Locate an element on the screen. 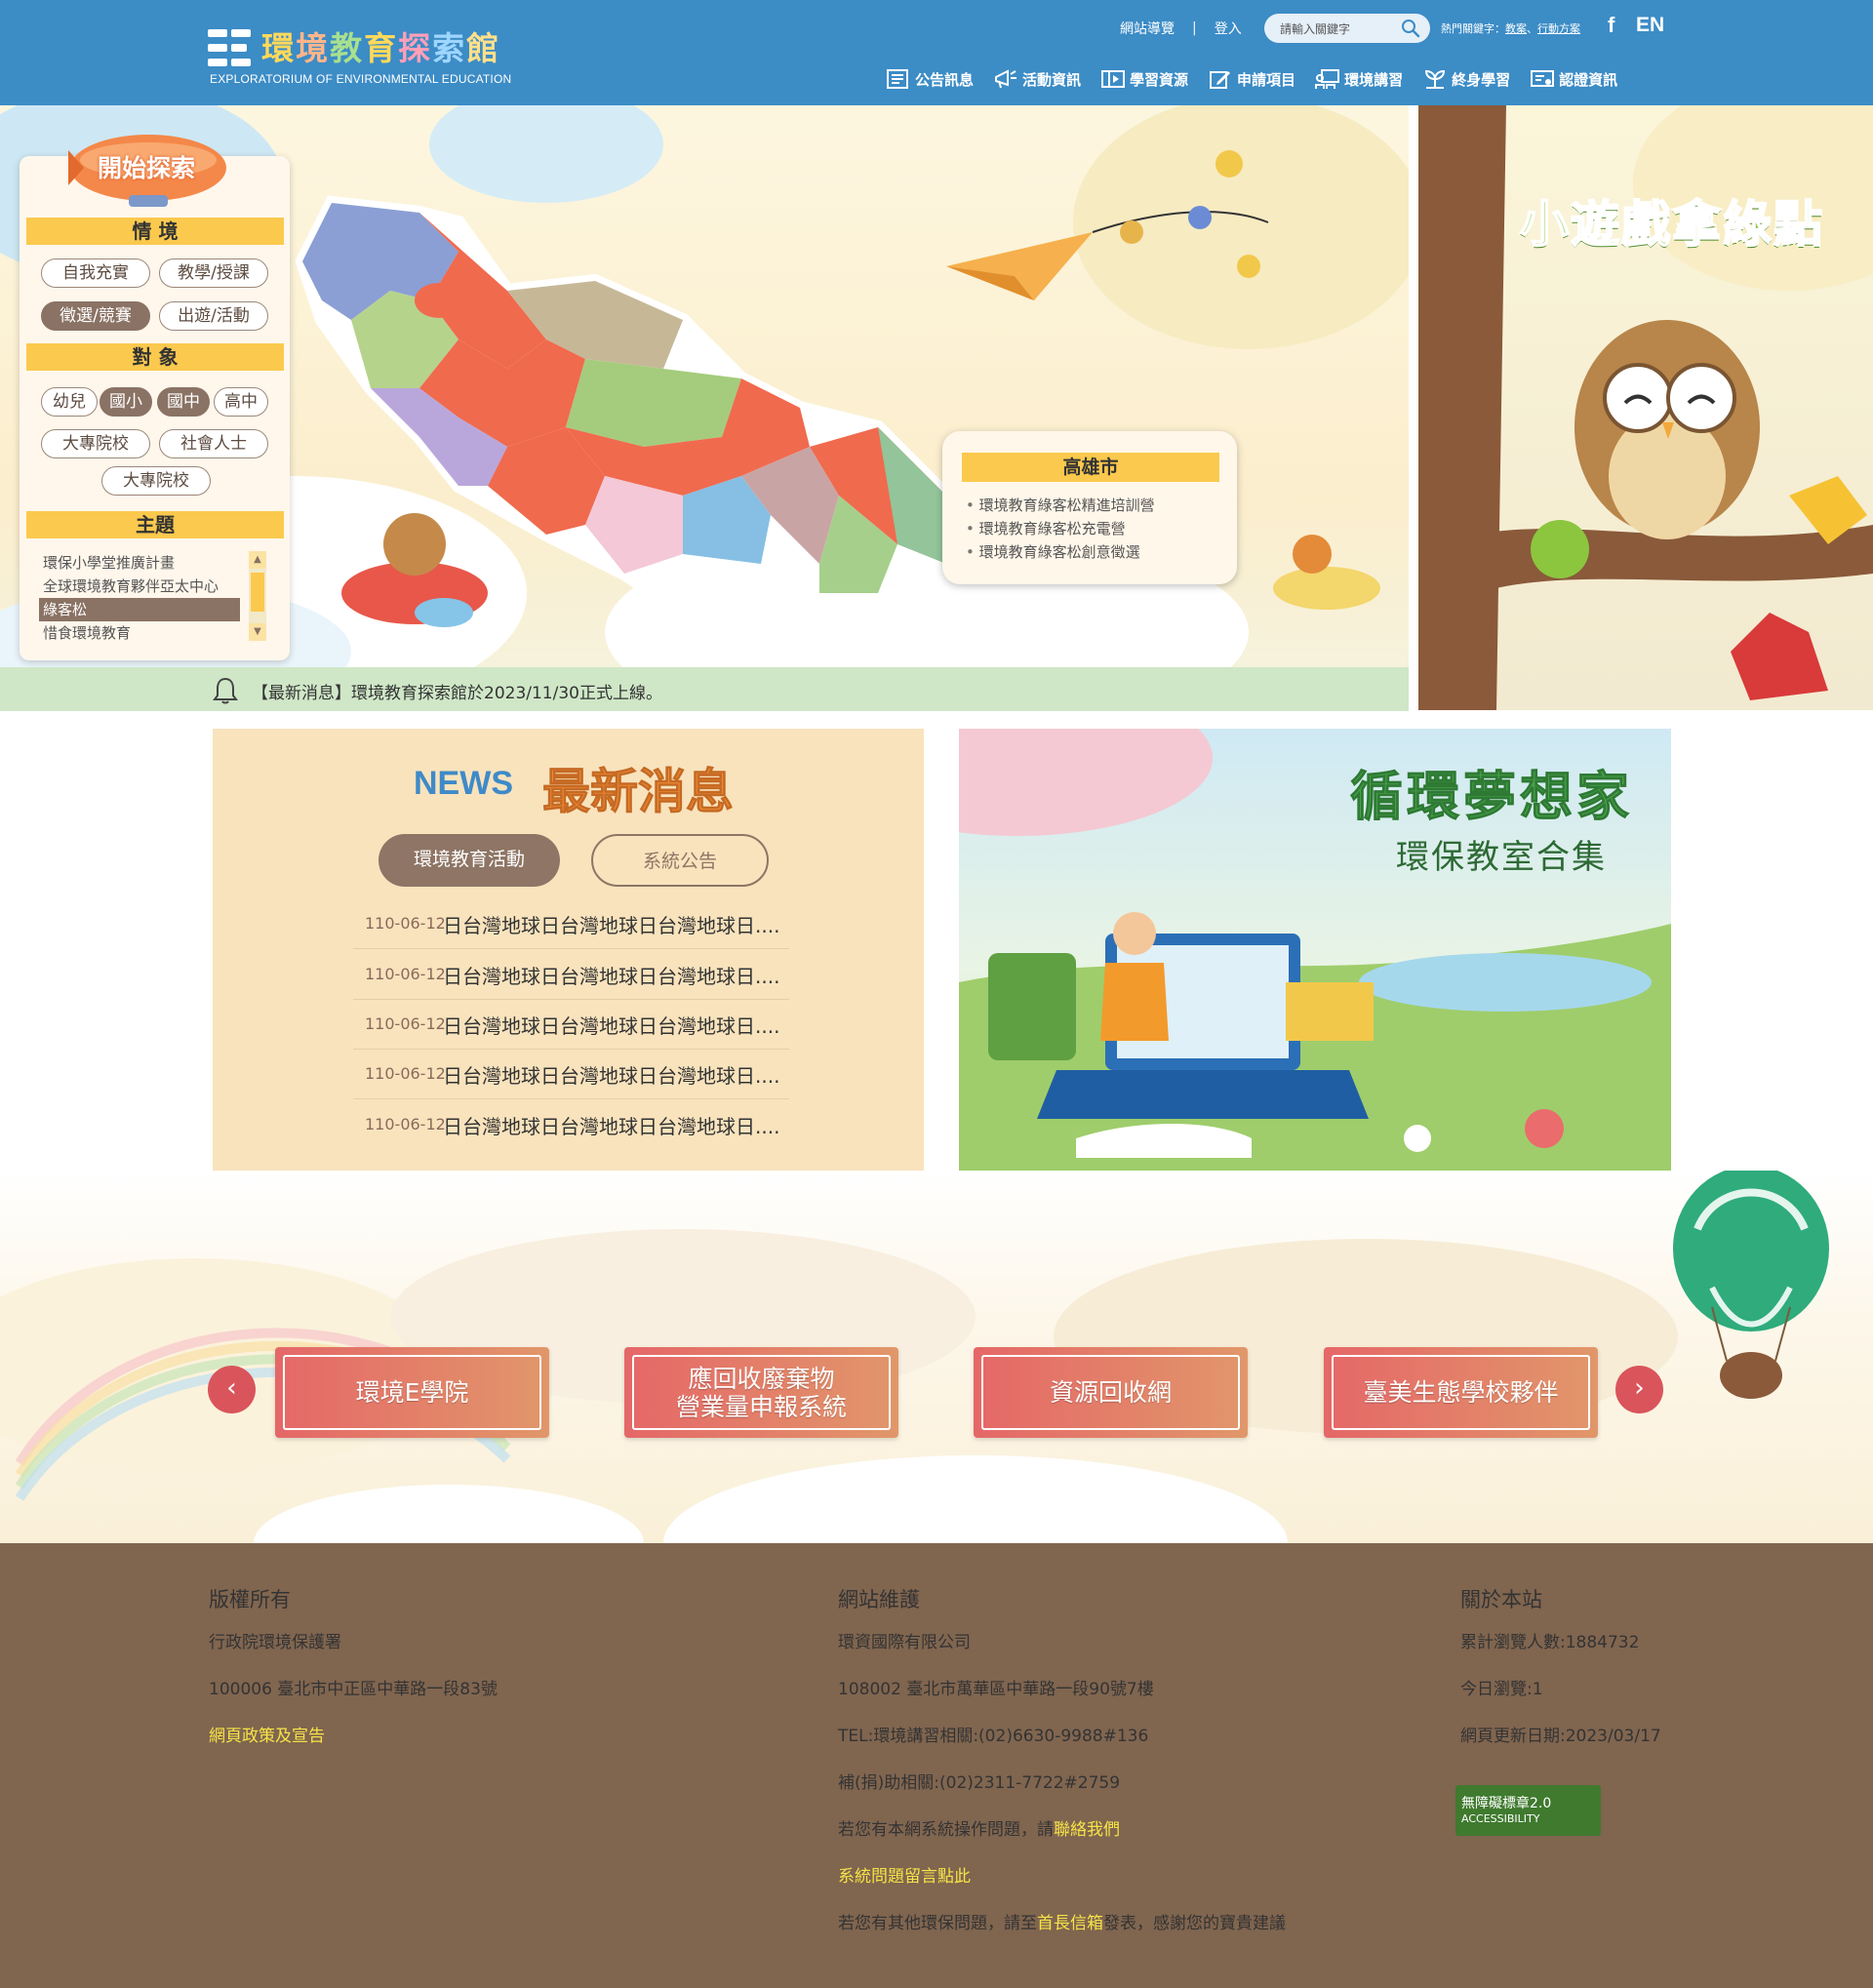 This screenshot has height=1988, width=1873. link-label: 環境E學院 is located at coordinates (412, 1392).